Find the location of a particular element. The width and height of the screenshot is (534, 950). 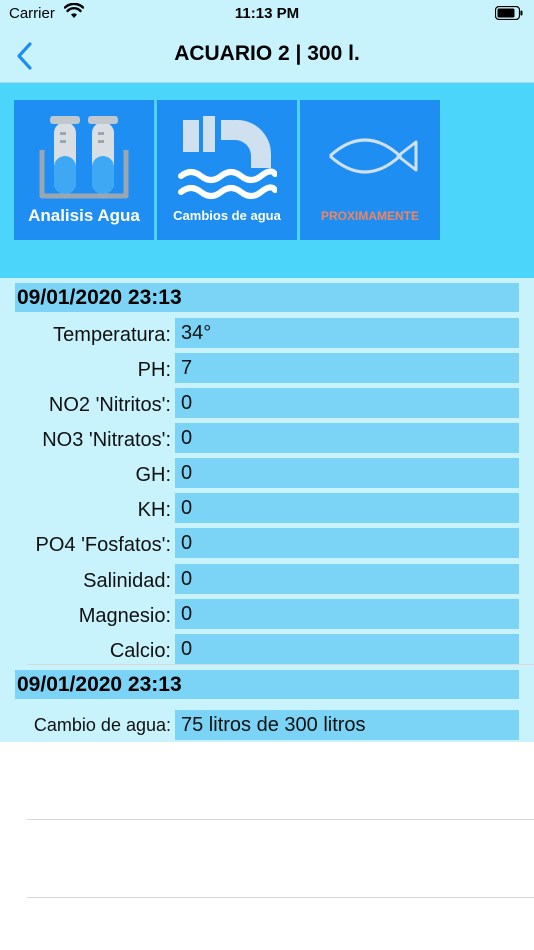

calcio-value: 0 is located at coordinates (347, 649).